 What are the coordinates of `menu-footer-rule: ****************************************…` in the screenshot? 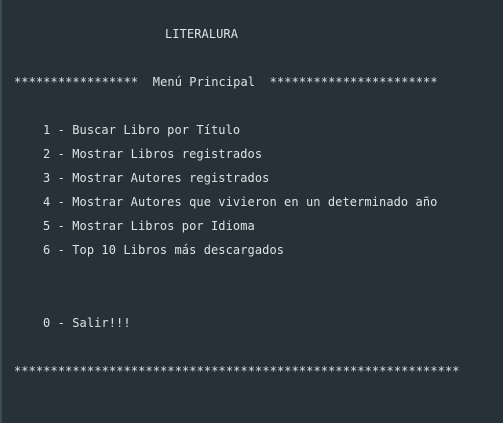 It's located at (237, 371).